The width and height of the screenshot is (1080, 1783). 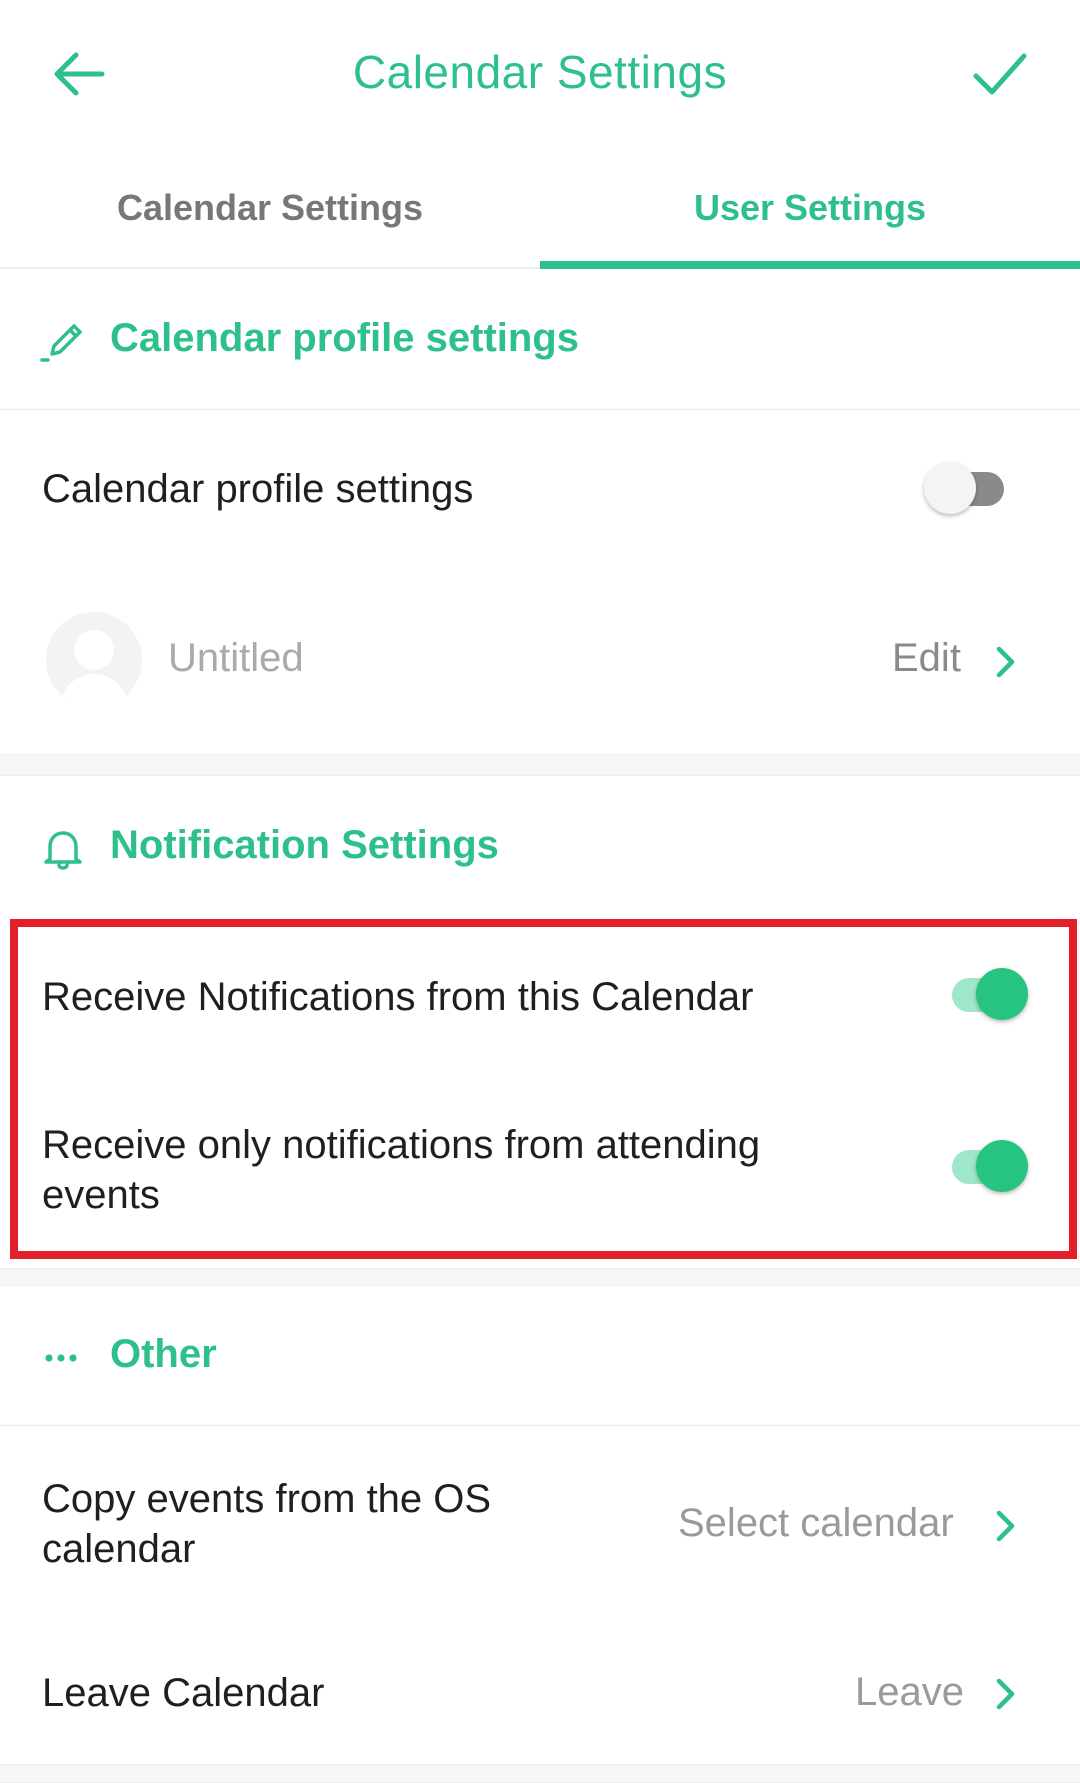 I want to click on section-header-notifications: Notification Settings, so click(x=540, y=847).